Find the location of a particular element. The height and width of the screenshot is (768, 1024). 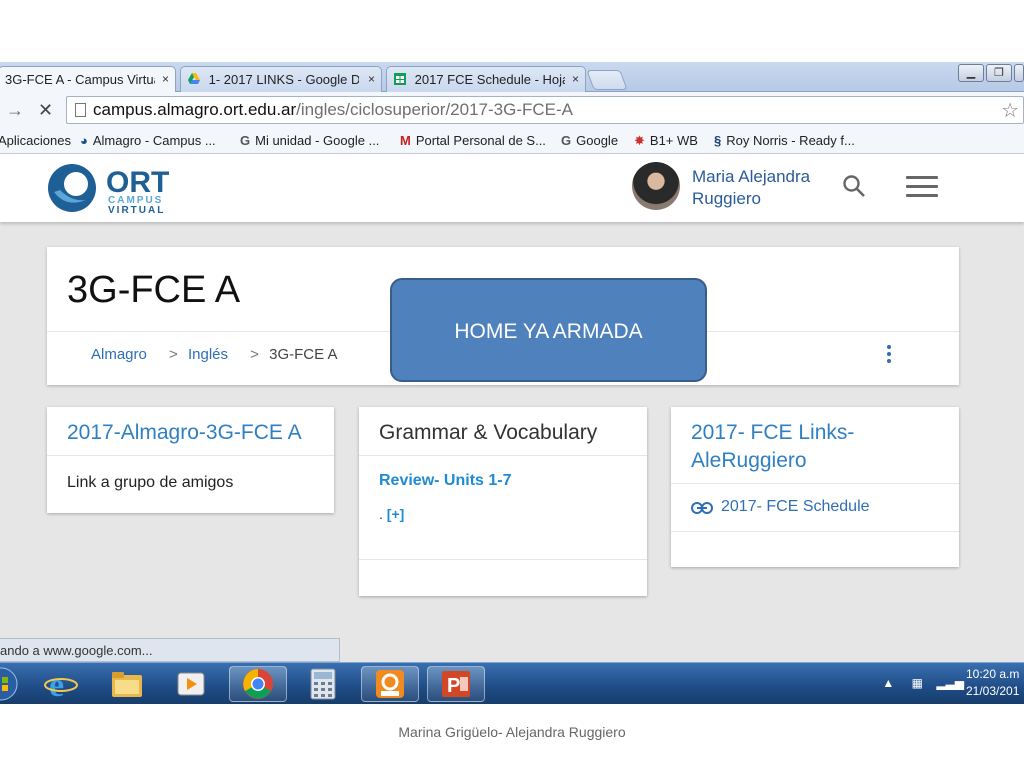

search-icon is located at coordinates (854, 186).